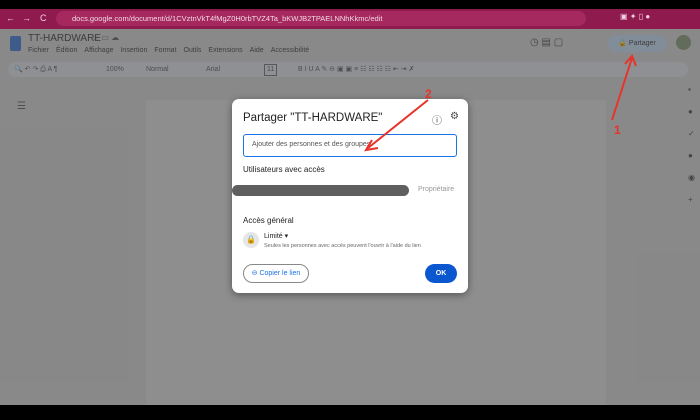 The height and width of the screenshot is (420, 700). I want to click on annotation-2: 2, so click(428, 94).